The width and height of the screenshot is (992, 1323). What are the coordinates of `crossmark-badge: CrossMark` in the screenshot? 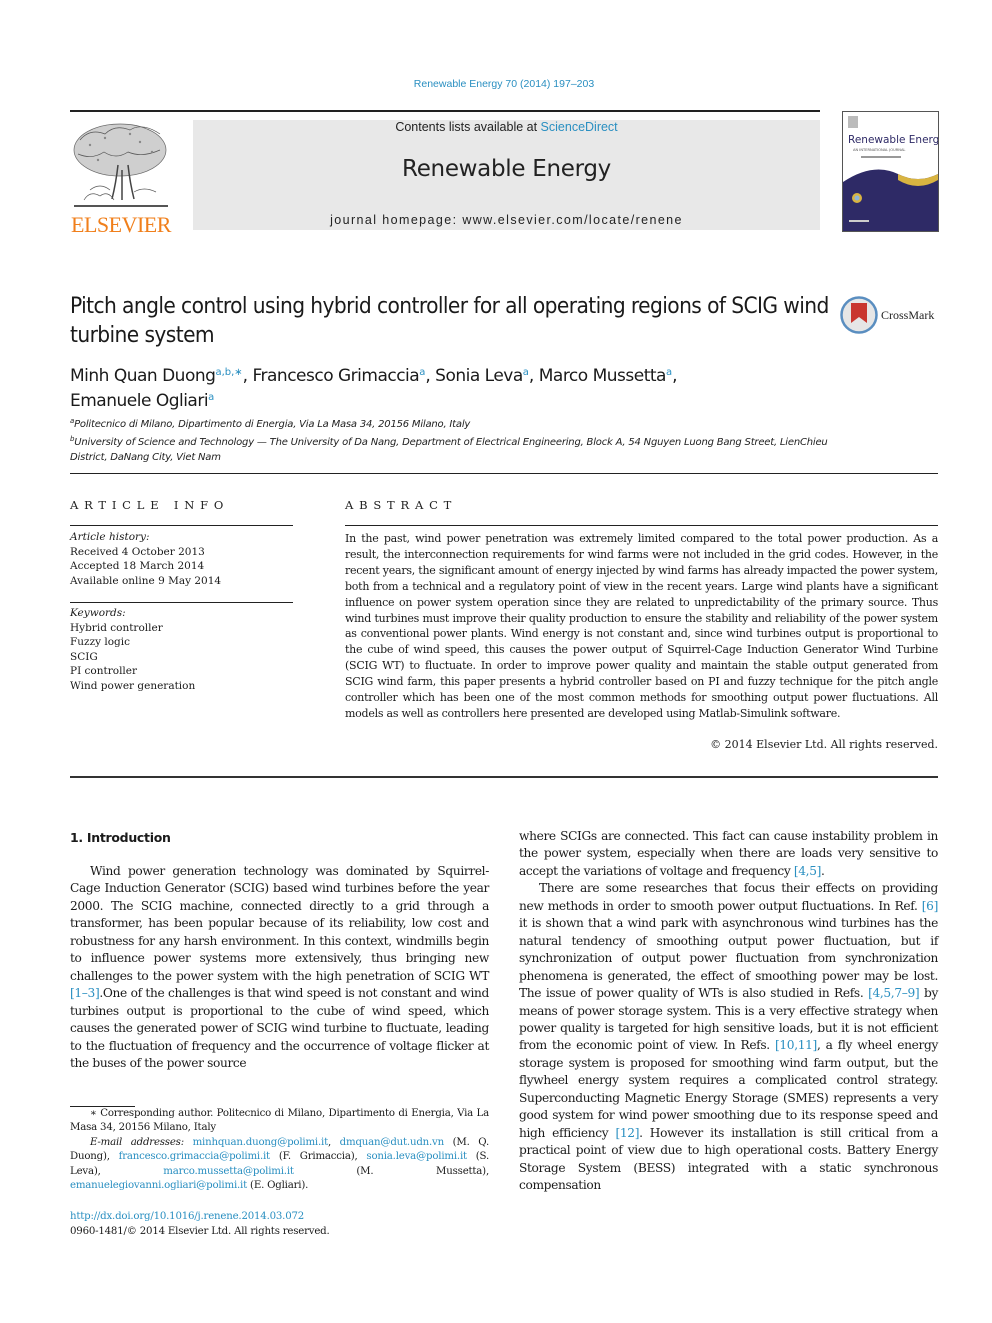 It's located at (890, 315).